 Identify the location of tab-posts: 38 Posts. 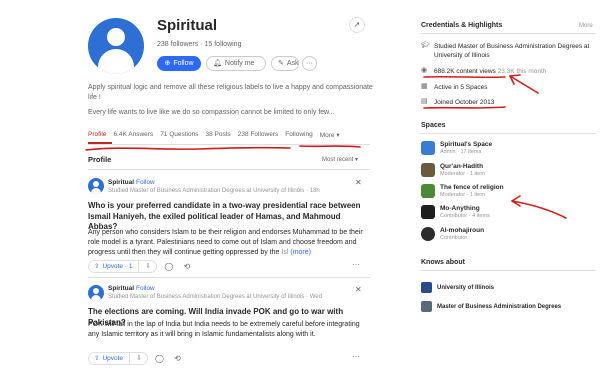
(218, 136).